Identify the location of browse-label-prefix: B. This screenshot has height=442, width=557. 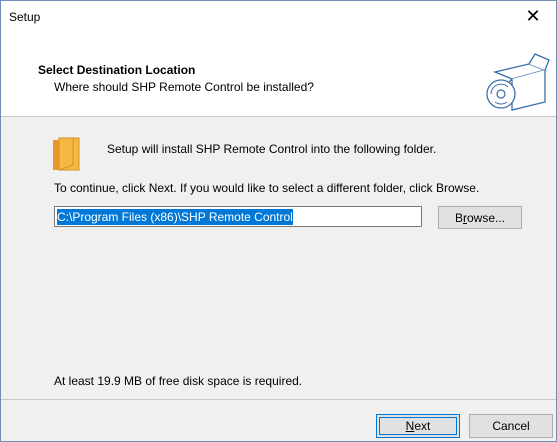
(458, 217).